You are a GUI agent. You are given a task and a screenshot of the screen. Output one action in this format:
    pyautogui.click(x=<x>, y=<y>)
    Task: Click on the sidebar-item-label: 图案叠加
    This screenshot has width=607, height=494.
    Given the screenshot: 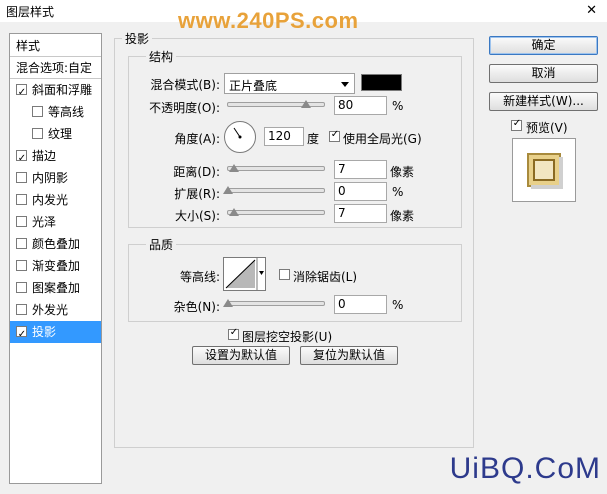 What is the action you would take?
    pyautogui.click(x=56, y=288)
    